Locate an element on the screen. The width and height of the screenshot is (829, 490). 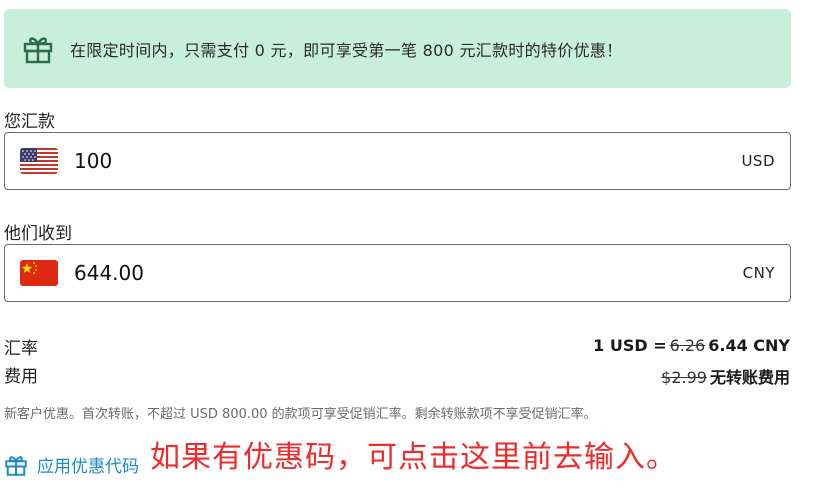
receive-amount-value: 644.00 is located at coordinates (408, 273).